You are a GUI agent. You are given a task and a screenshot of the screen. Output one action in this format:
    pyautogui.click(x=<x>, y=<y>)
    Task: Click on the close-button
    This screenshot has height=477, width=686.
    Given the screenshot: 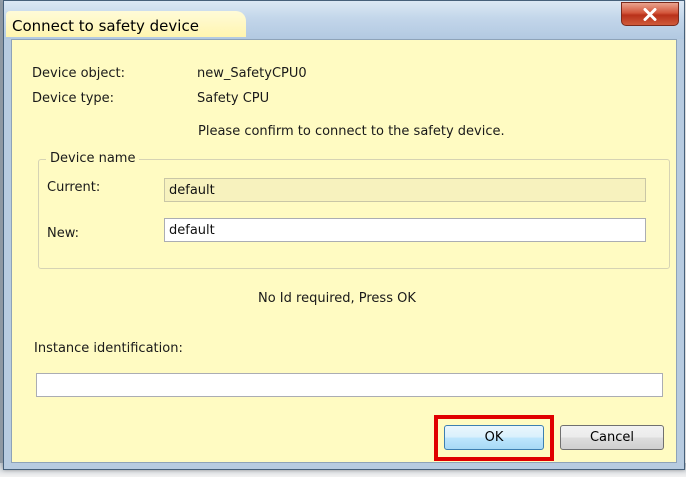 What is the action you would take?
    pyautogui.click(x=650, y=14)
    